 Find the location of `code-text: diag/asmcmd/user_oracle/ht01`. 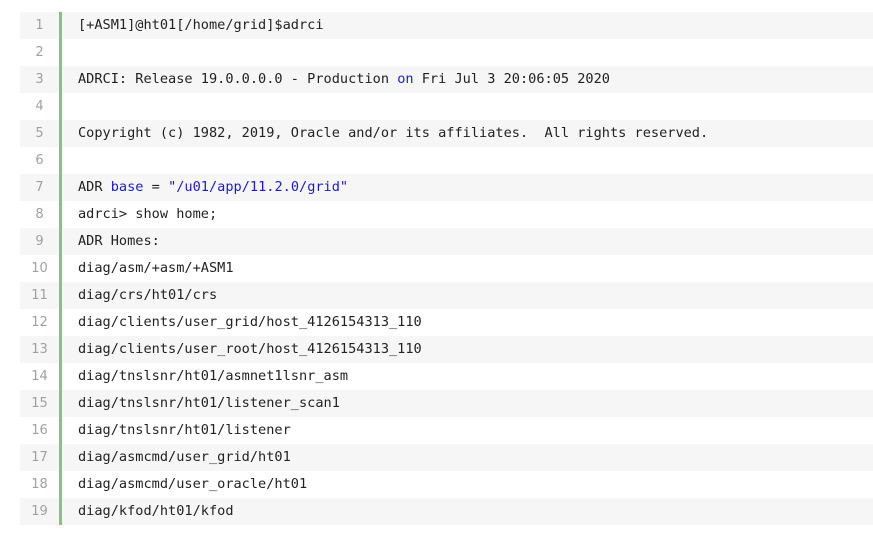

code-text: diag/asmcmd/user_oracle/ht01 is located at coordinates (193, 484).